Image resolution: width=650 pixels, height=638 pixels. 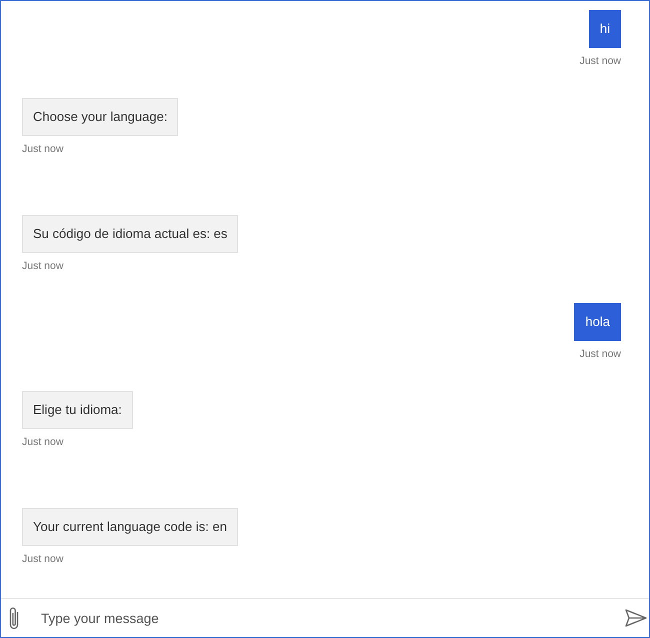 I want to click on bot-message-bubble: Your current language code is: en, so click(x=130, y=527).